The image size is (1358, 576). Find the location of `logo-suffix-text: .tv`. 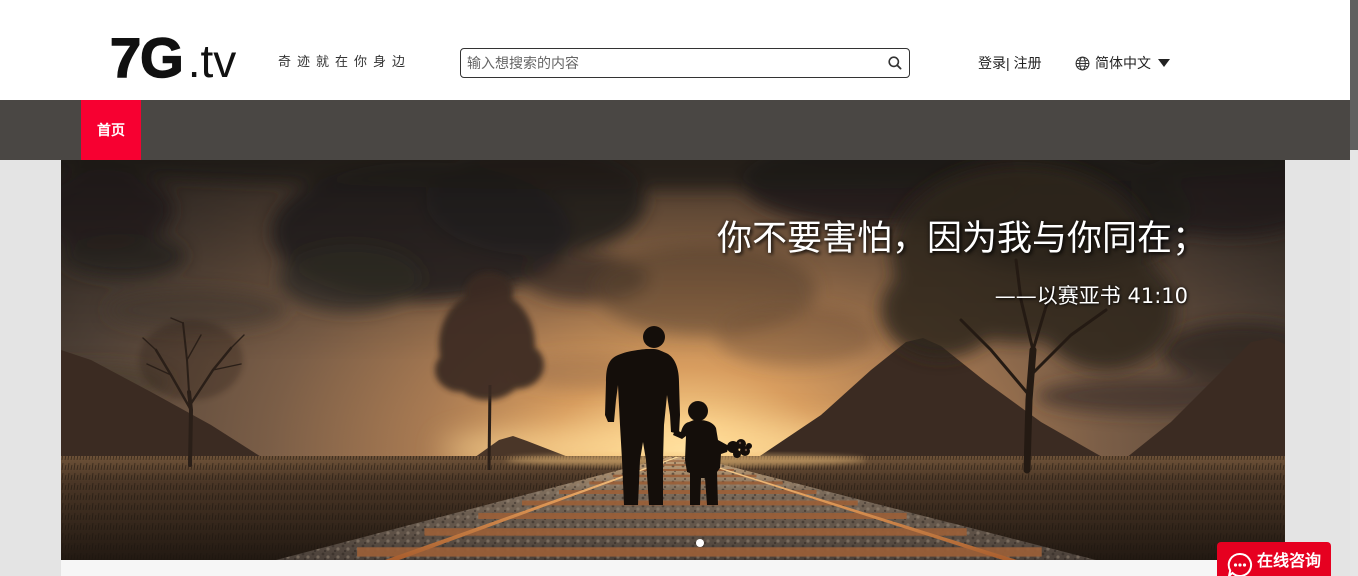

logo-suffix-text: .tv is located at coordinates (212, 61).